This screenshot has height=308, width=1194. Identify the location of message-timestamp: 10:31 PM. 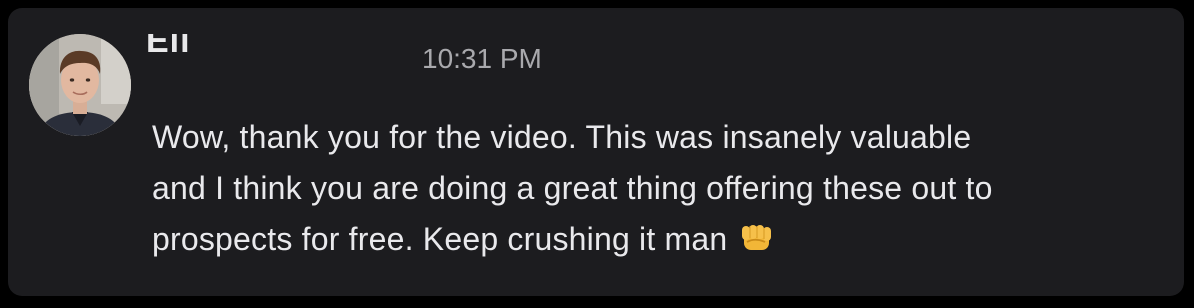
(482, 58).